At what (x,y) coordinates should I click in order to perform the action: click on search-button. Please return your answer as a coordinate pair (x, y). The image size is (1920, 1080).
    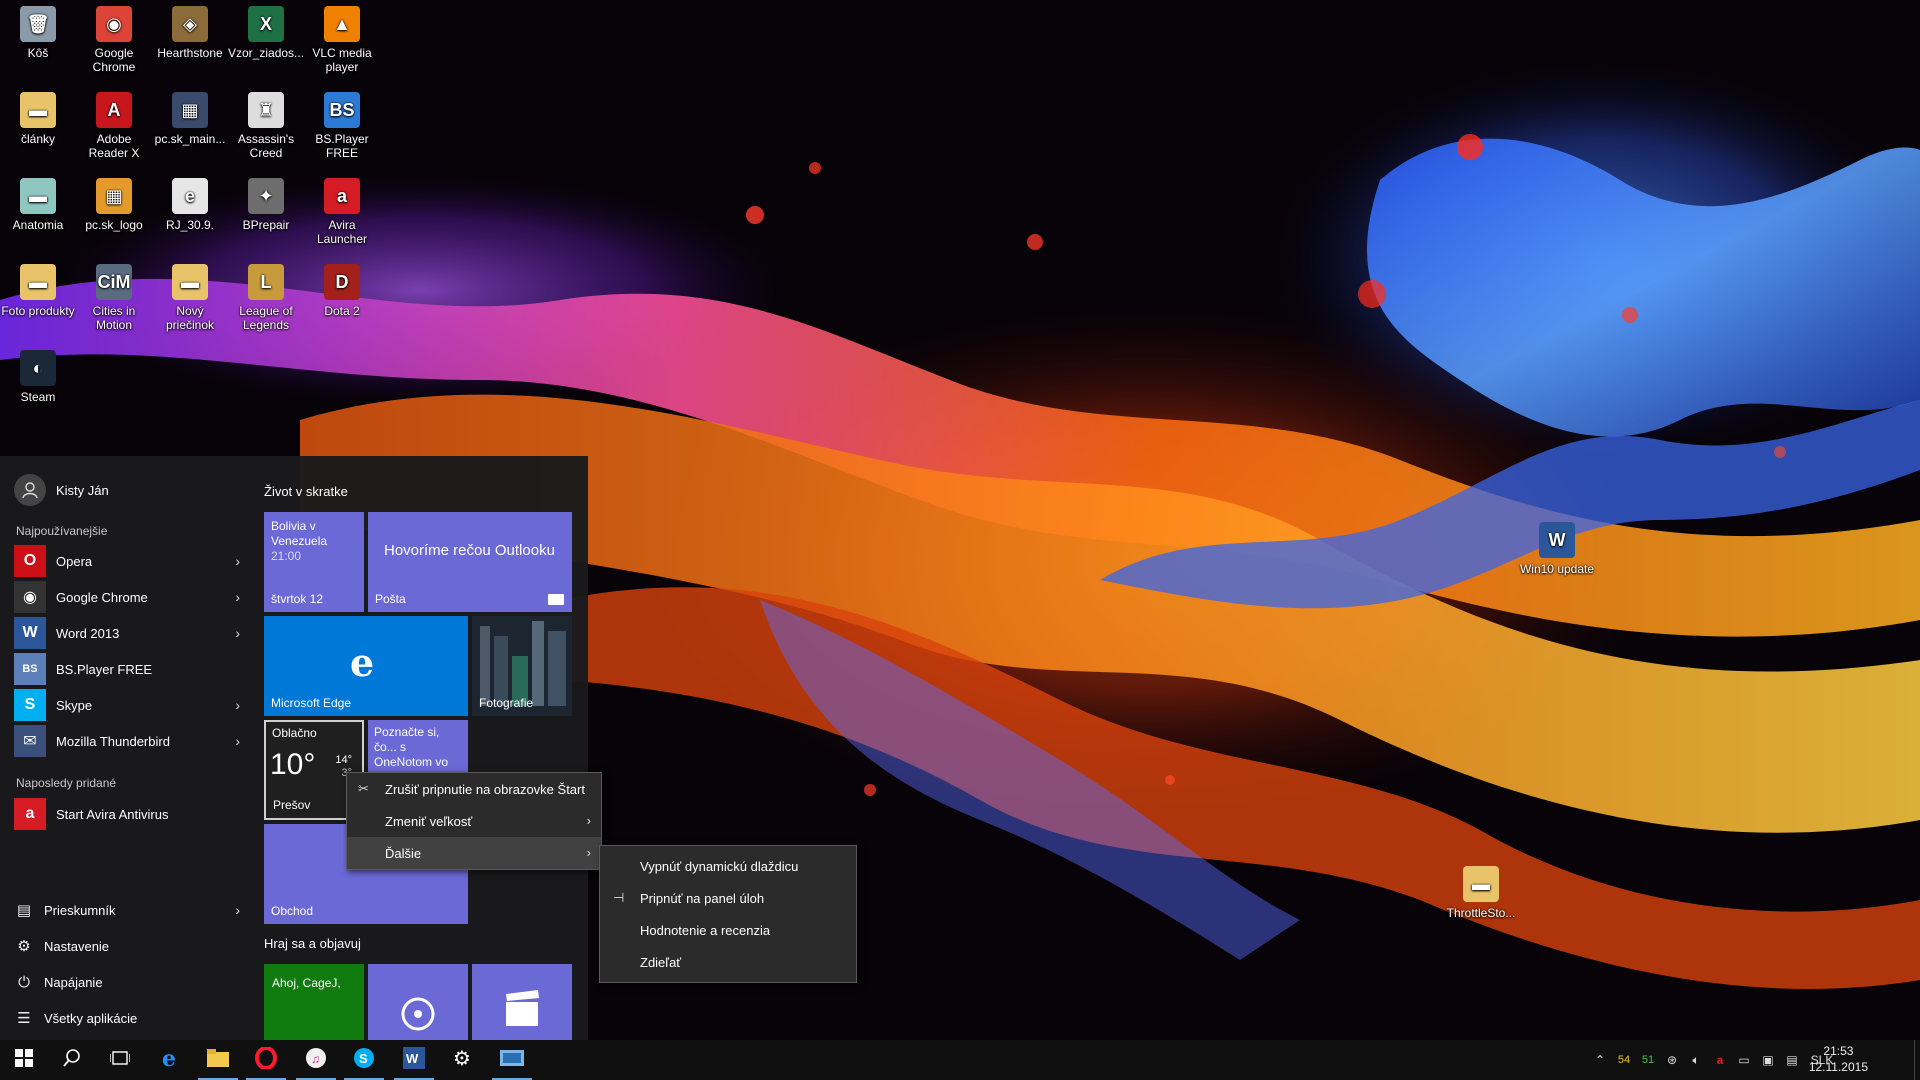
    Looking at the image, I should click on (72, 1060).